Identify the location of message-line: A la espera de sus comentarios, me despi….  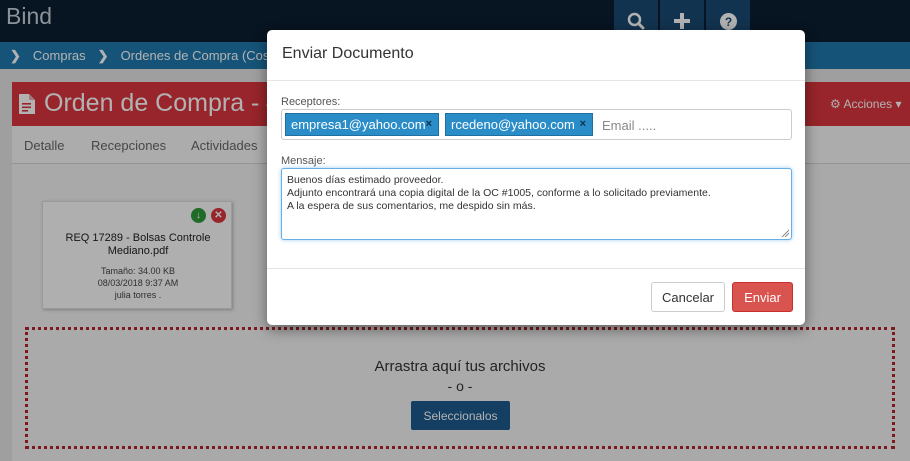
(411, 206).